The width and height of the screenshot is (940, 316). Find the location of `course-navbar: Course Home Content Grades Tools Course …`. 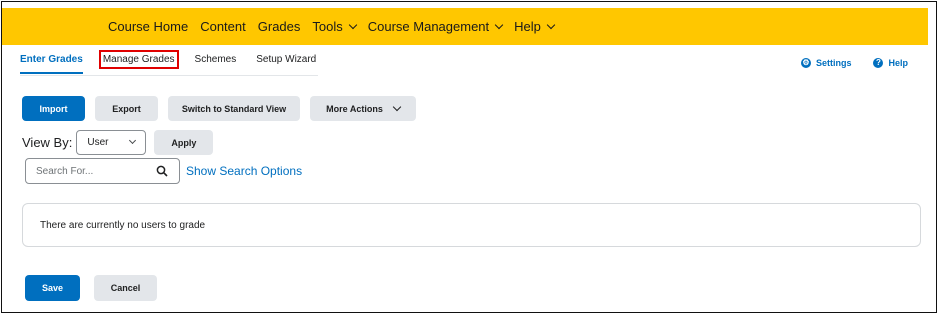

course-navbar: Course Home Content Grades Tools Course … is located at coordinates (465, 26).